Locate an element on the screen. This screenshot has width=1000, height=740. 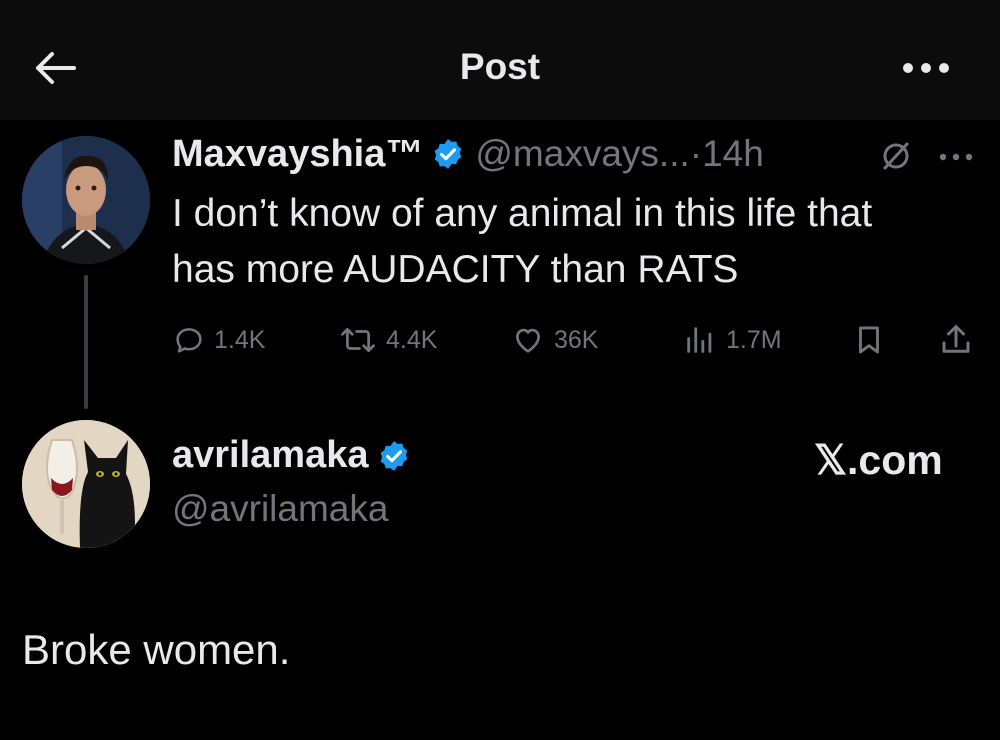
reply-author-row: avrilamaka is located at coordinates (296, 455).